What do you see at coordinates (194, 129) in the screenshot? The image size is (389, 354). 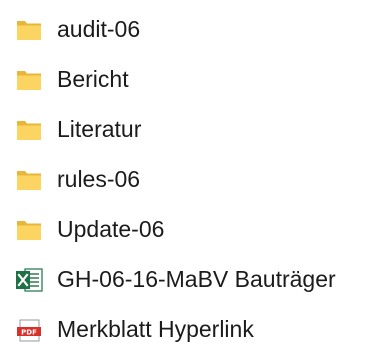 I see `folder-item-literatur: Literatur` at bounding box center [194, 129].